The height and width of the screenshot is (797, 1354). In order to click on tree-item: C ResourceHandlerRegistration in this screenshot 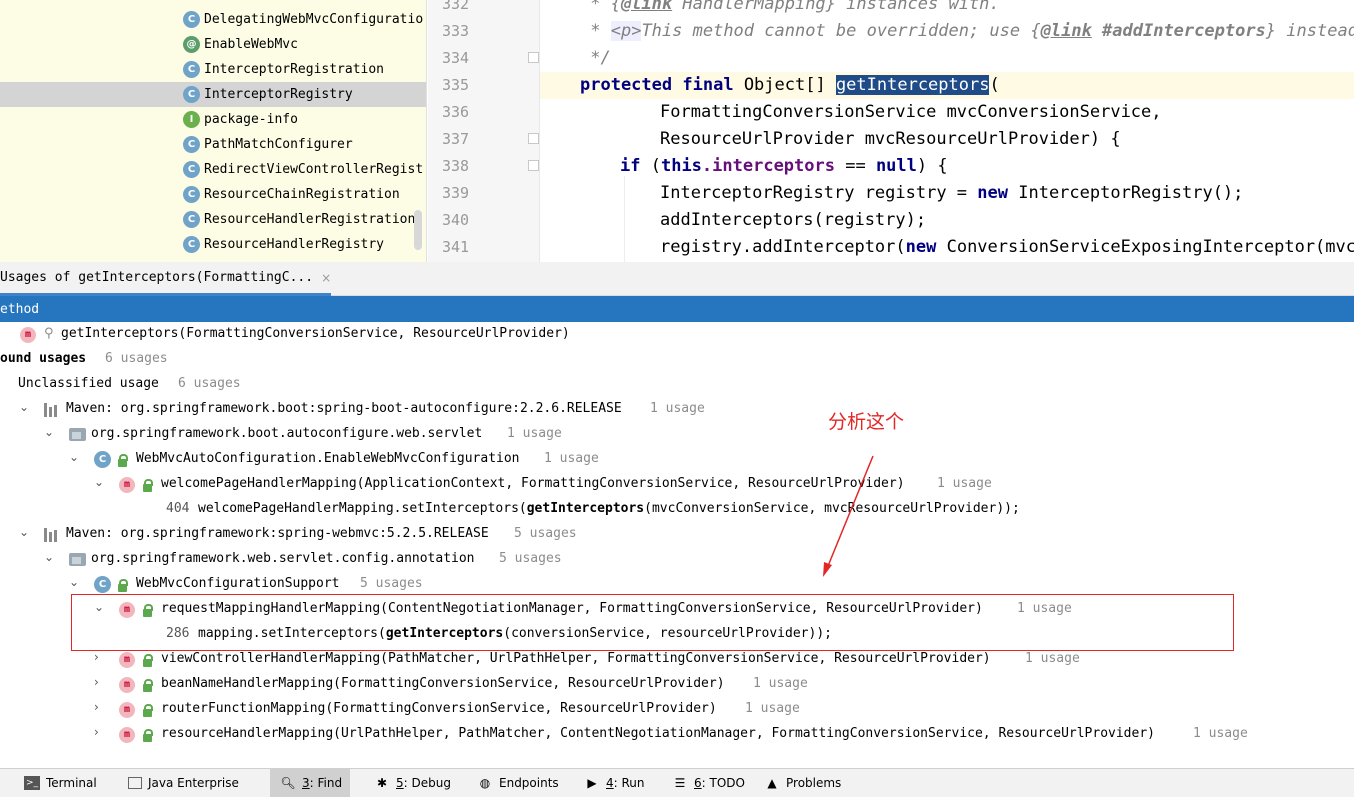, I will do `click(213, 219)`.